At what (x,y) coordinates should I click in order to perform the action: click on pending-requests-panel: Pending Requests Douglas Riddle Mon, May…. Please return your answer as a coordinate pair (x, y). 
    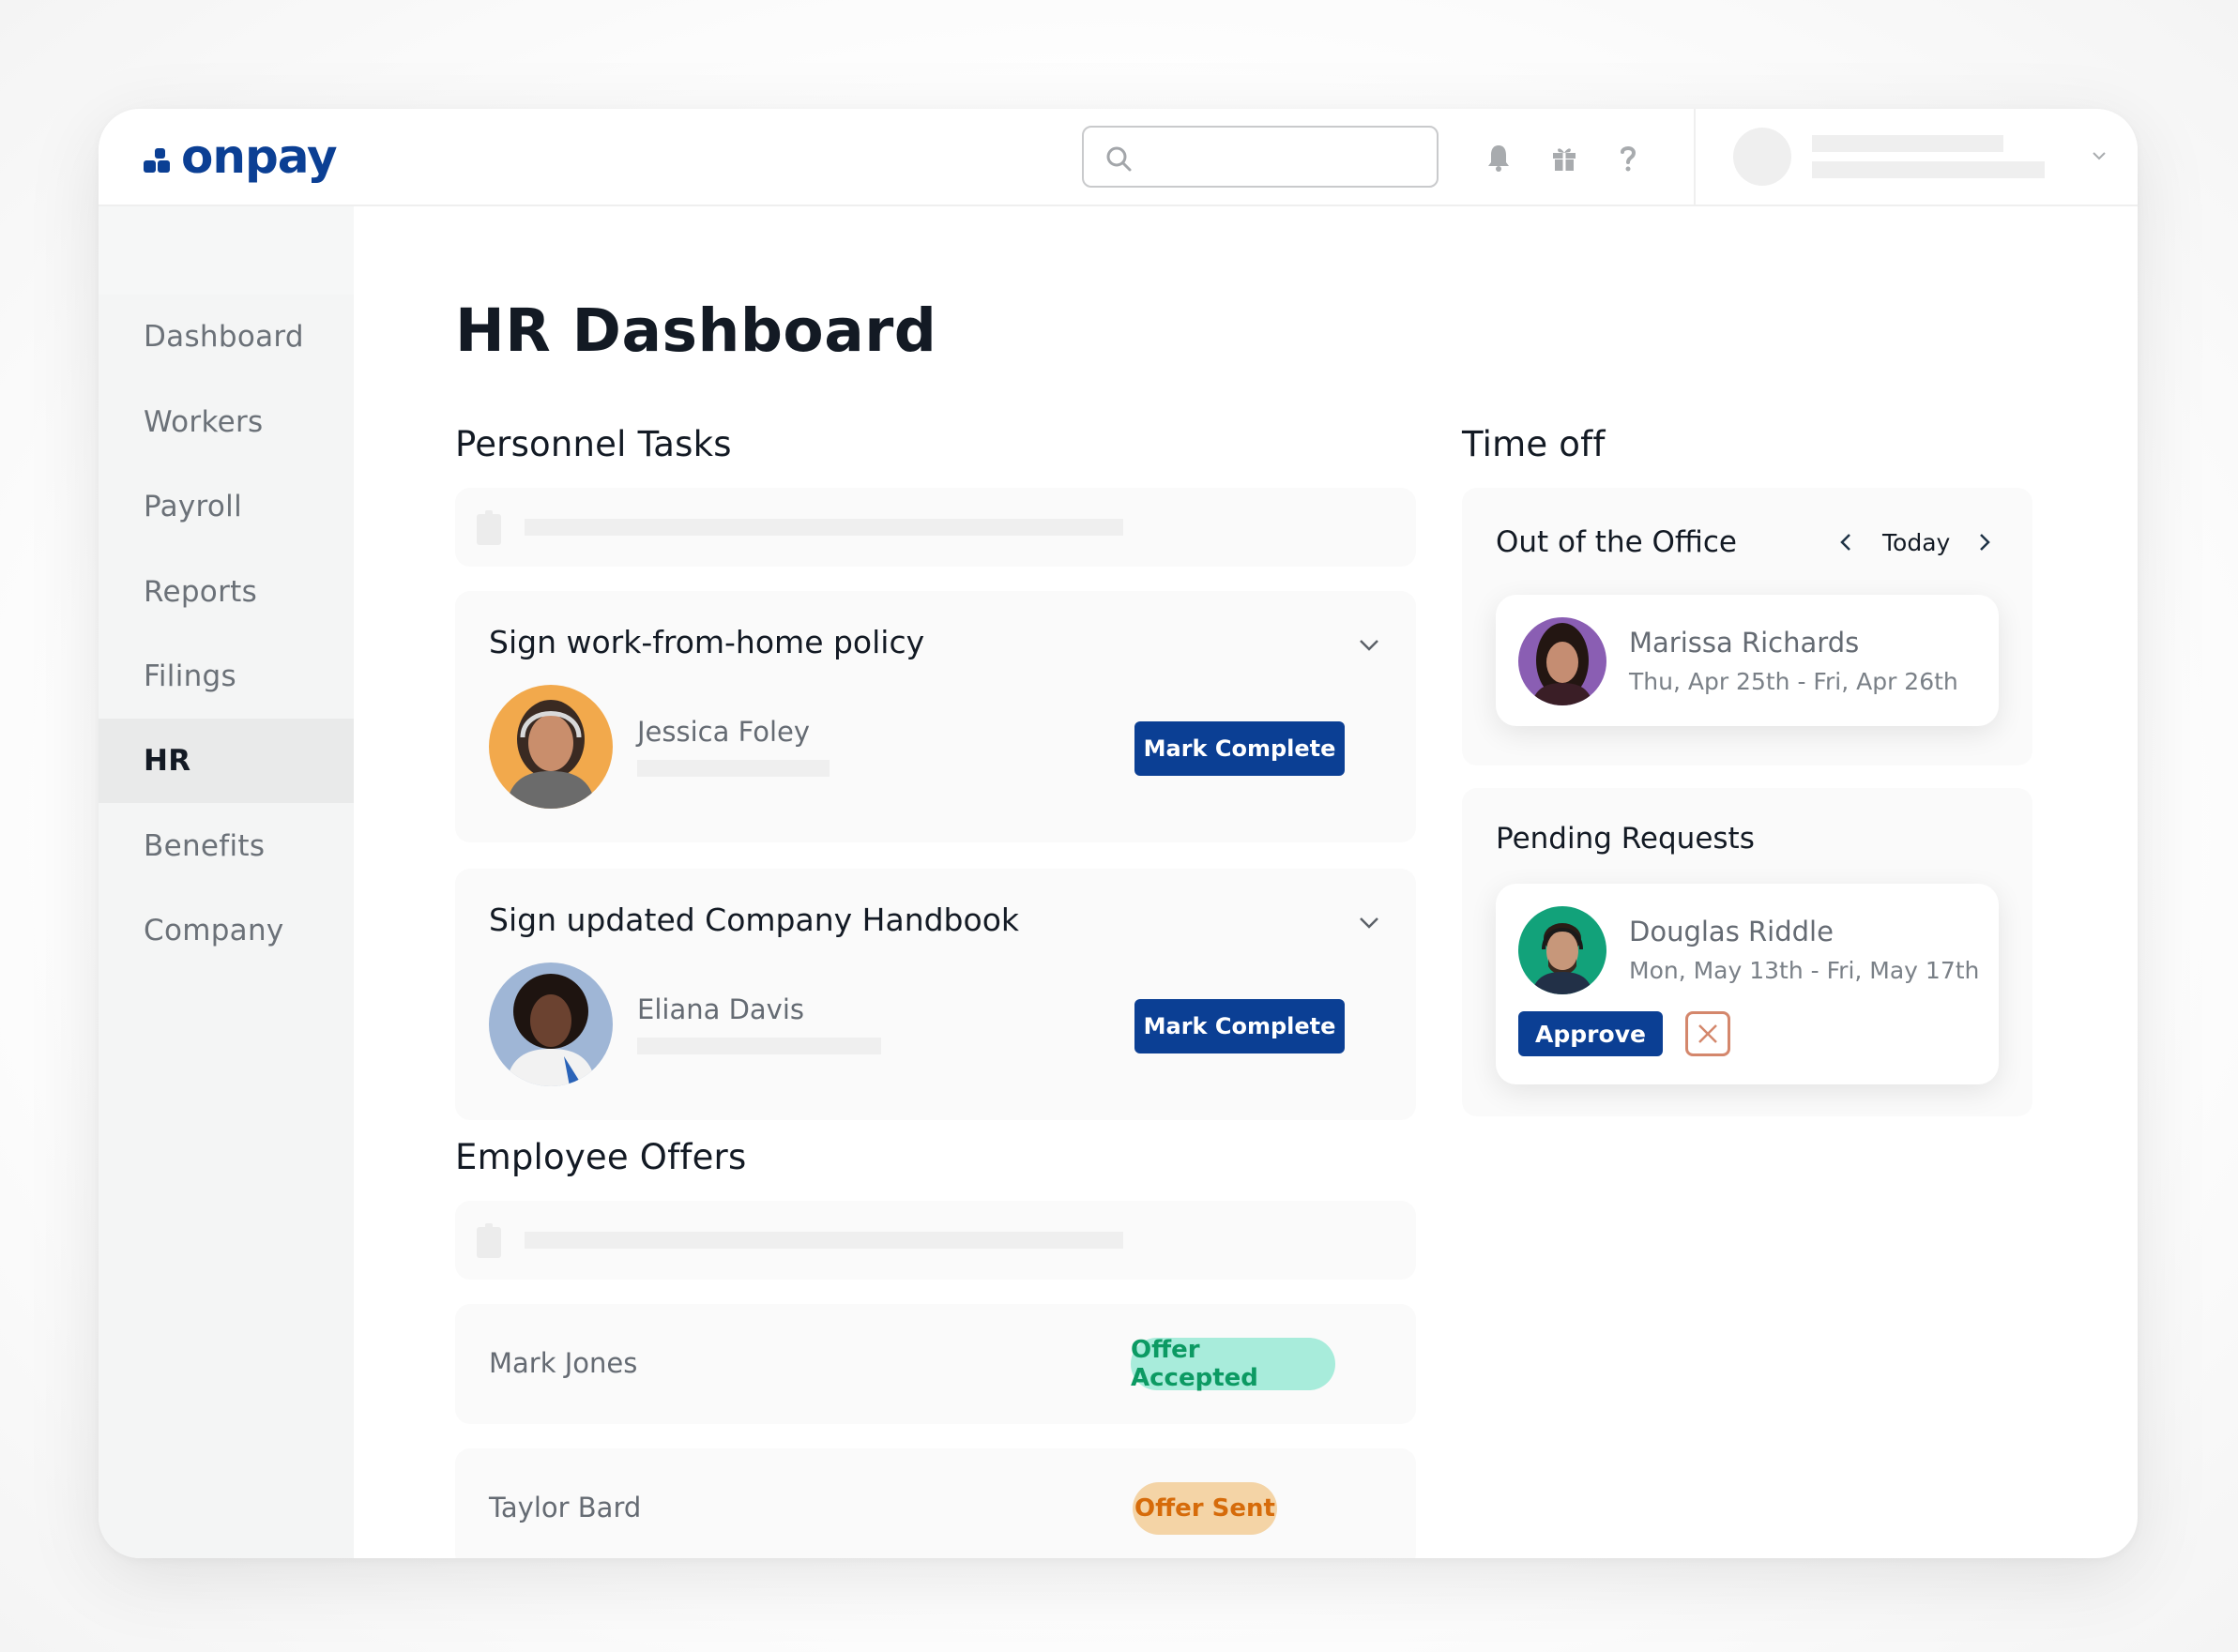
    Looking at the image, I should click on (1747, 952).